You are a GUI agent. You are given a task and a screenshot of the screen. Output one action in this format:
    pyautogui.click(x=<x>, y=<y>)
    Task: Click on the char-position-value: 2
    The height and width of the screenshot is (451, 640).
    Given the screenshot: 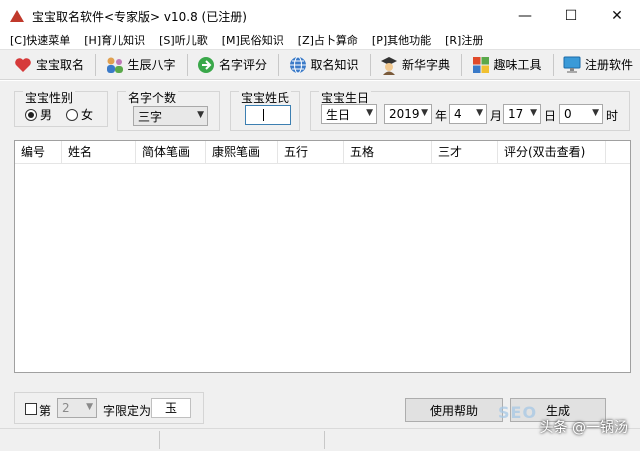 What is the action you would take?
    pyautogui.click(x=66, y=408)
    